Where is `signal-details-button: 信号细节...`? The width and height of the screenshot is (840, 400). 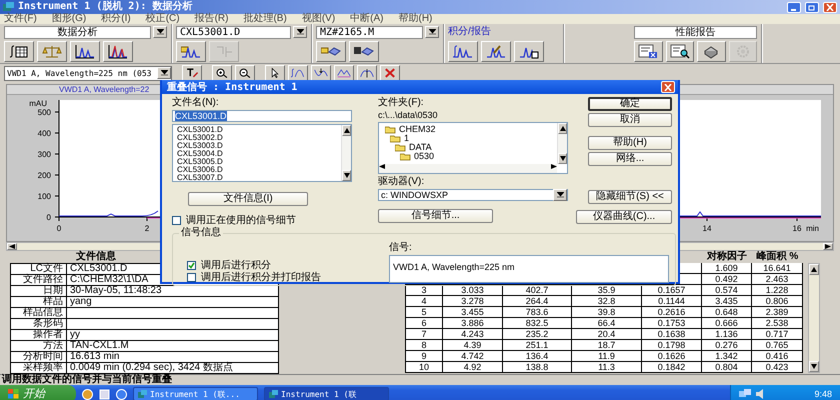 signal-details-button: 信号细节... is located at coordinates (435, 216).